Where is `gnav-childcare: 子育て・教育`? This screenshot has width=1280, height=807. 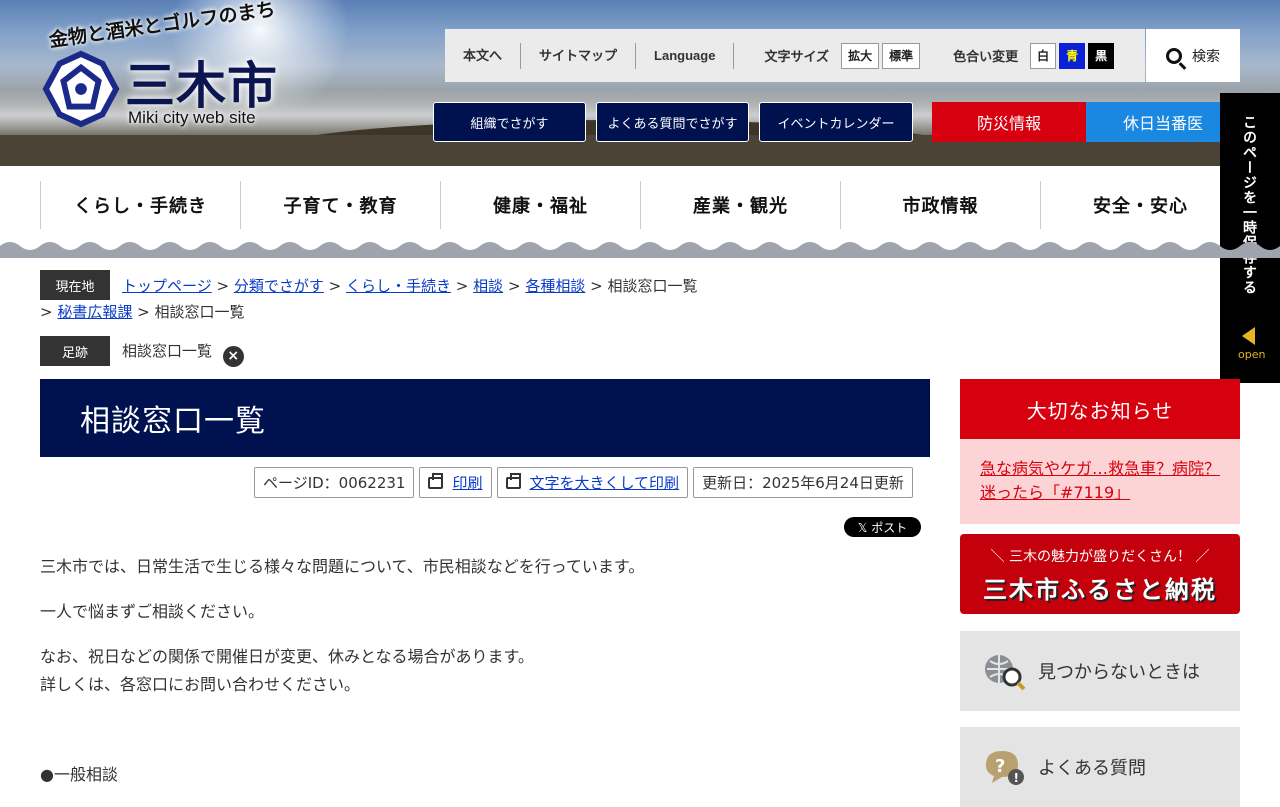
gnav-childcare: 子育て・教育 is located at coordinates (340, 205).